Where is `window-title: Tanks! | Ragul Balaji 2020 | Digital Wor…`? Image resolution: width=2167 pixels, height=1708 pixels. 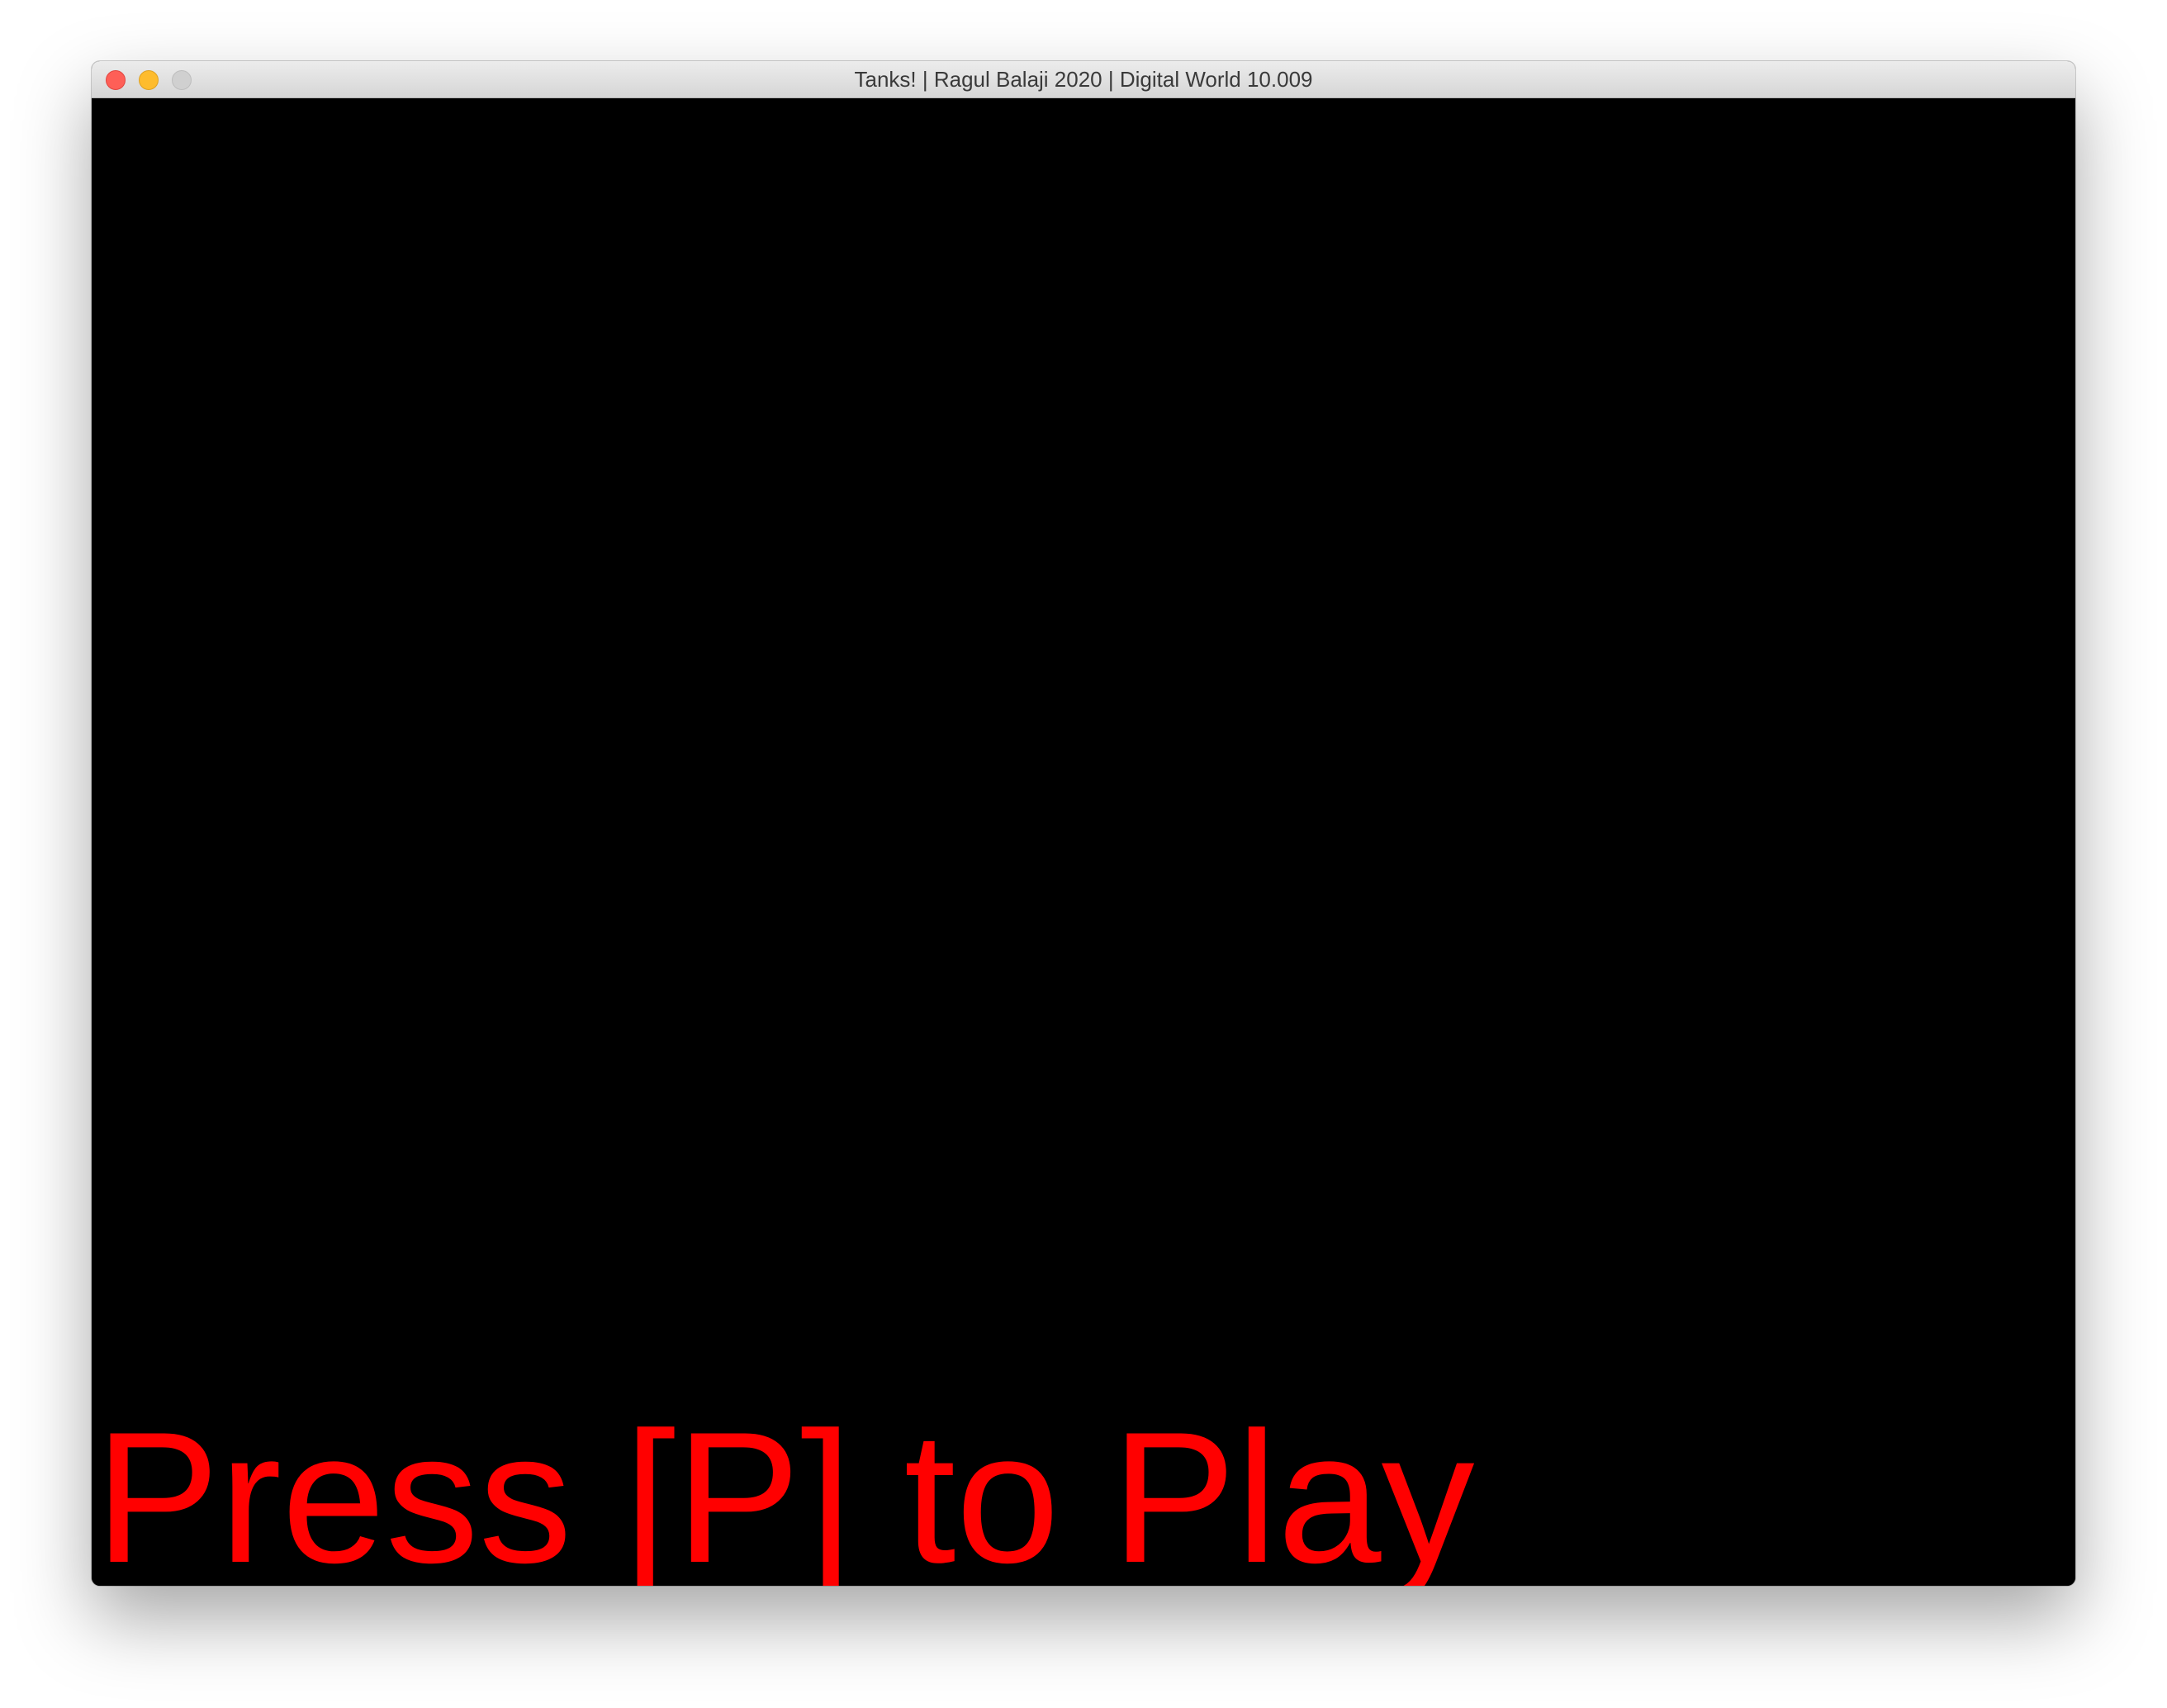
window-title: Tanks! | Ragul Balaji 2020 | Digital Wor… is located at coordinates (1083, 79).